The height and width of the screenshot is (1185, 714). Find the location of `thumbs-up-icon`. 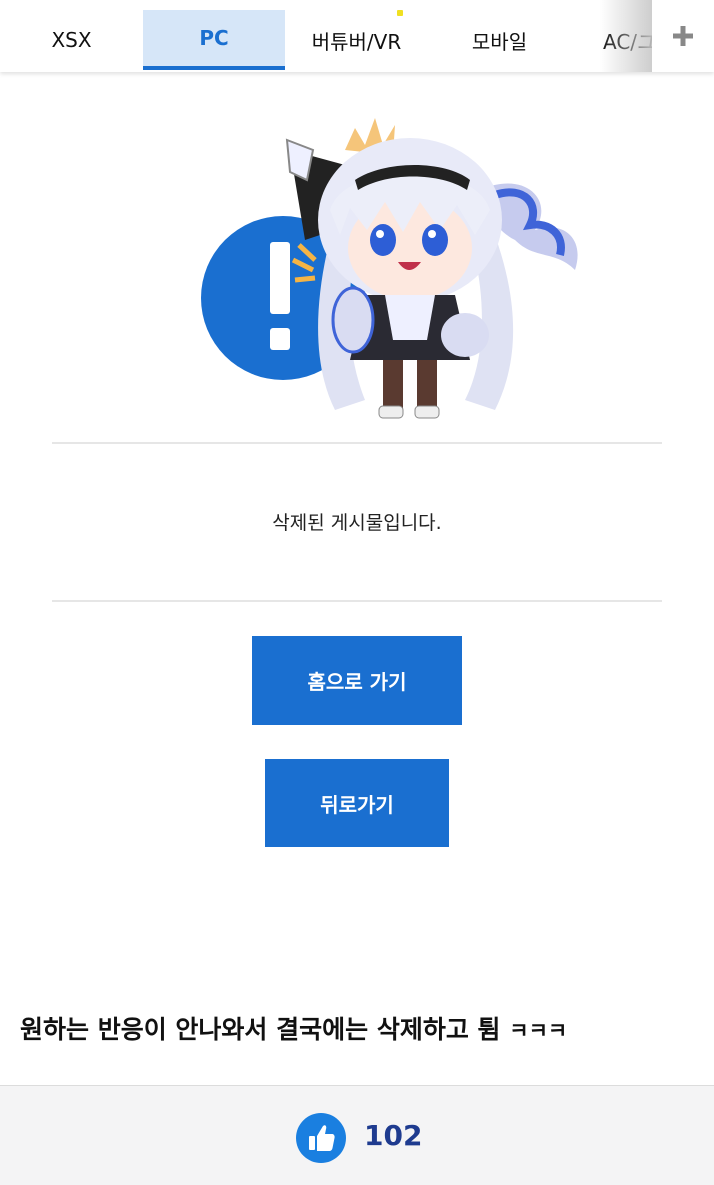

thumbs-up-icon is located at coordinates (322, 1138).